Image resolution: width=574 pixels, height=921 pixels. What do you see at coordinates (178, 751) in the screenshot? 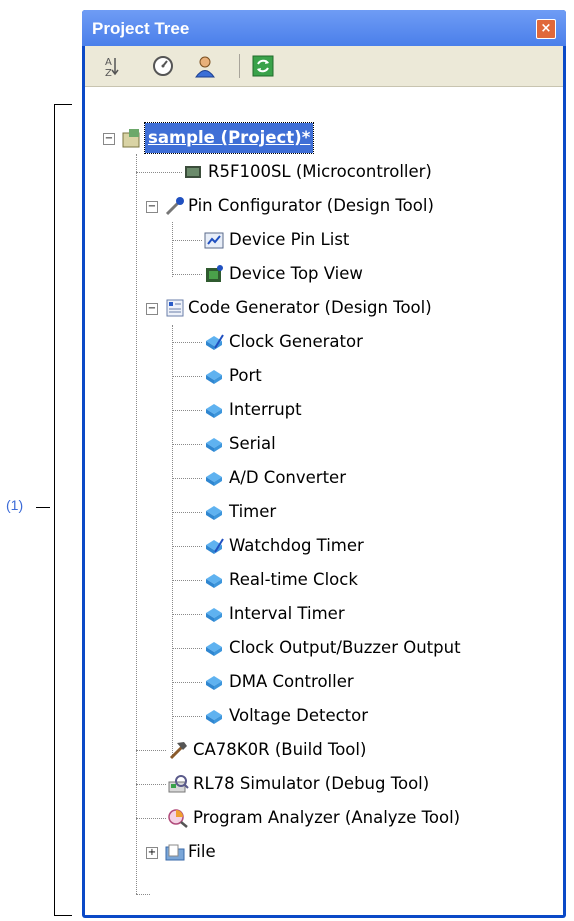
I see `hammer-icon` at bounding box center [178, 751].